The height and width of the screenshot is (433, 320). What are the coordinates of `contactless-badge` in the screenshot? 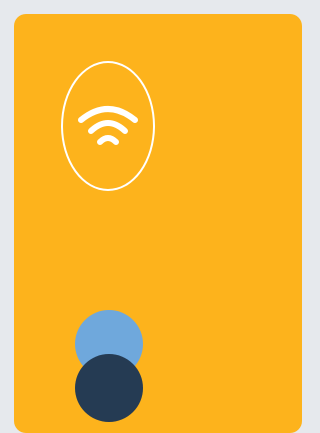 It's located at (108, 126).